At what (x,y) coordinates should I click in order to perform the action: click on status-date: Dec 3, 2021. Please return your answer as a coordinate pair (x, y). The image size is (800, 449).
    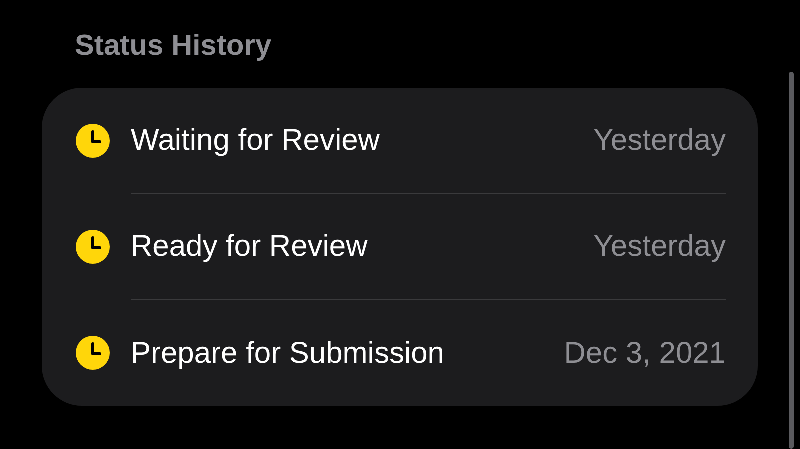
    Looking at the image, I should click on (645, 354).